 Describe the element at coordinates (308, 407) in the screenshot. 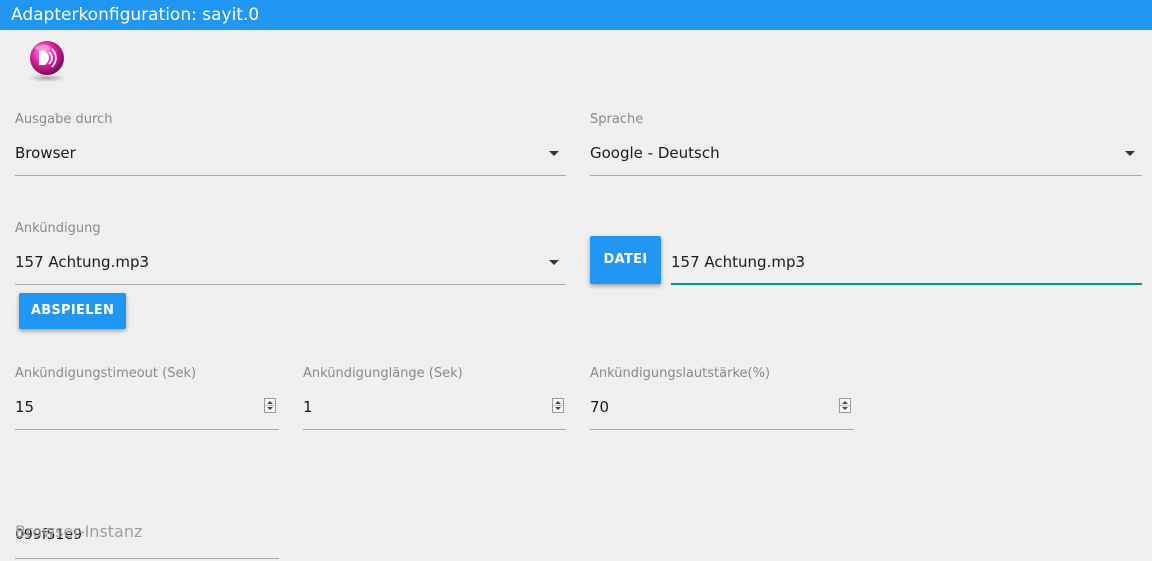

I see `announce-length-value: 1` at that location.